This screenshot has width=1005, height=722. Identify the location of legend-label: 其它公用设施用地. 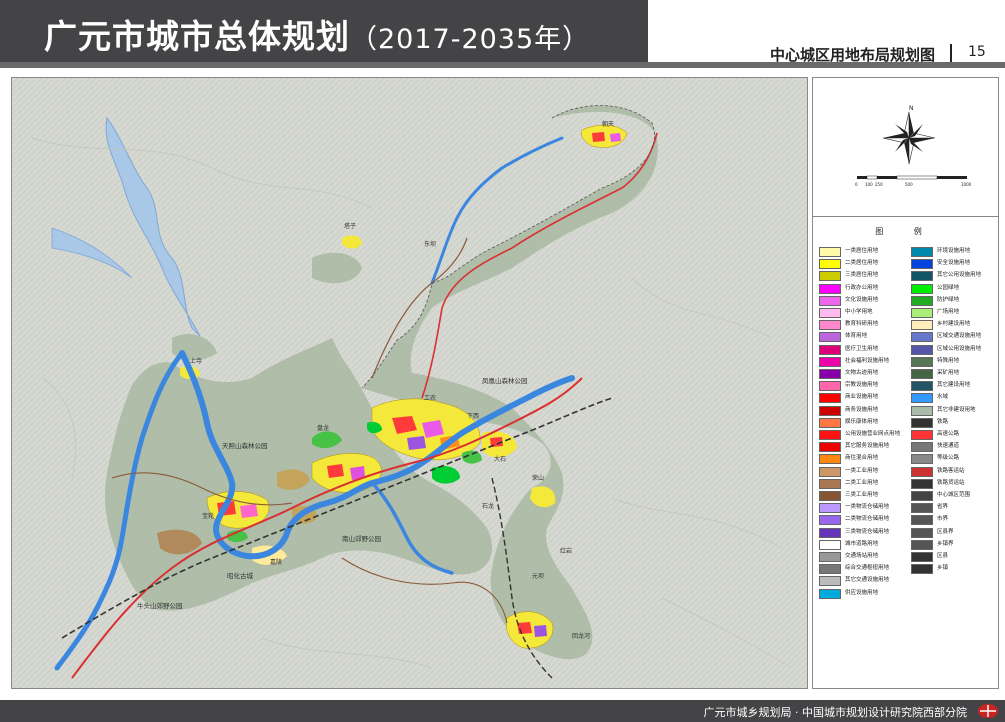
(959, 275).